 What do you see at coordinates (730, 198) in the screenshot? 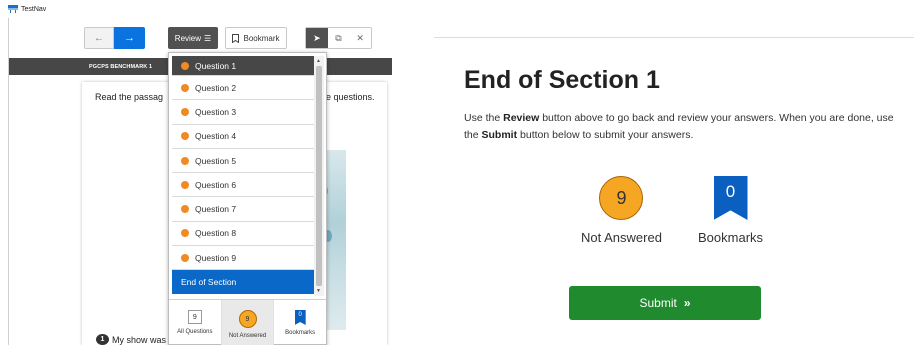
I see `bookmark-ribbon-icon: 0` at bounding box center [730, 198].